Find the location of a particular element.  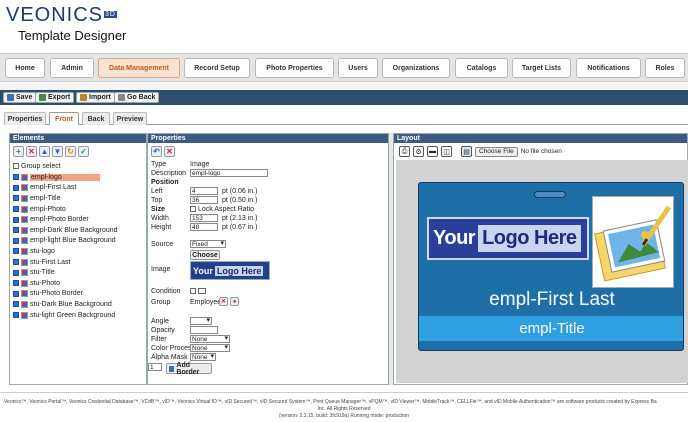

list-item: stu-Photo Border is located at coordinates (78, 294).